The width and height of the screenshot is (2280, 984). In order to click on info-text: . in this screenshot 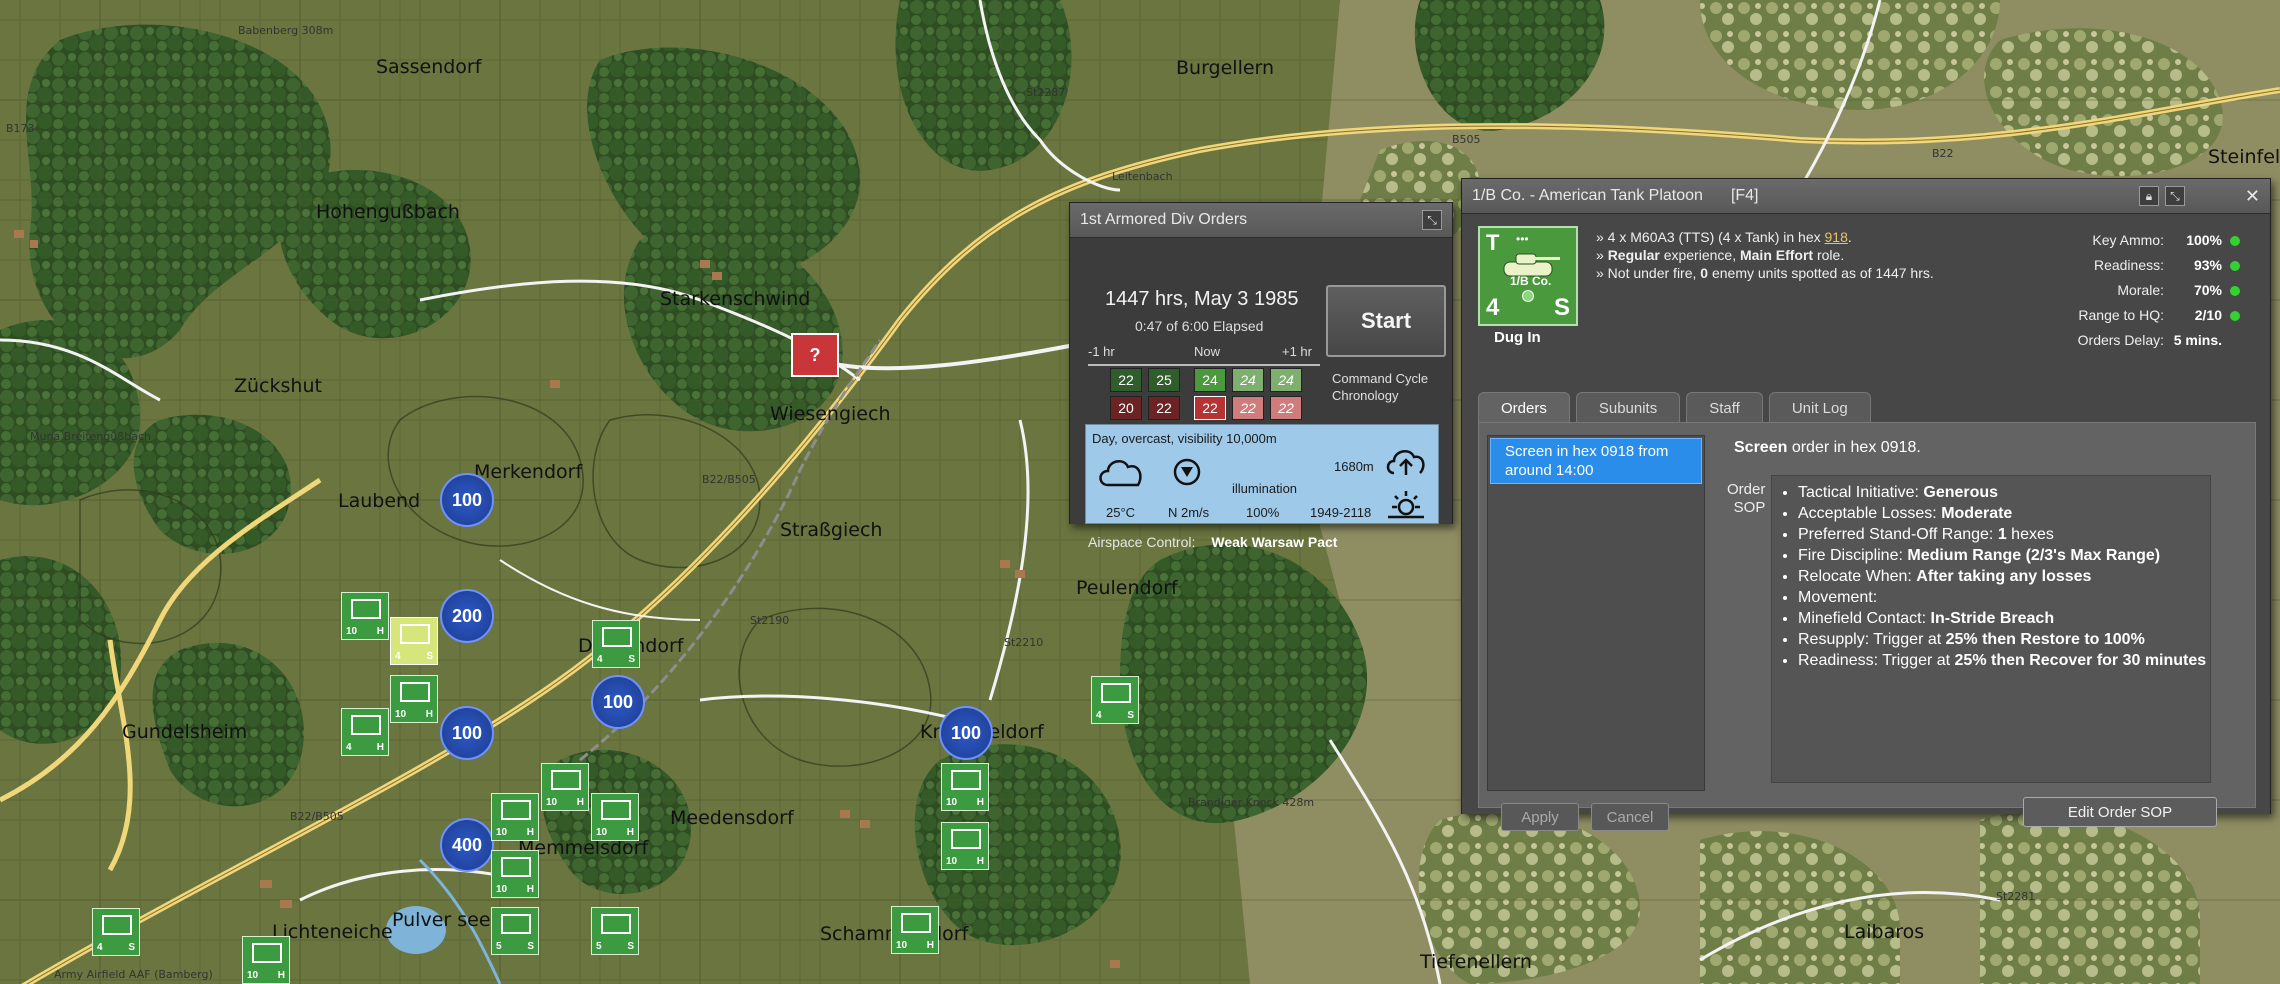, I will do `click(1849, 237)`.